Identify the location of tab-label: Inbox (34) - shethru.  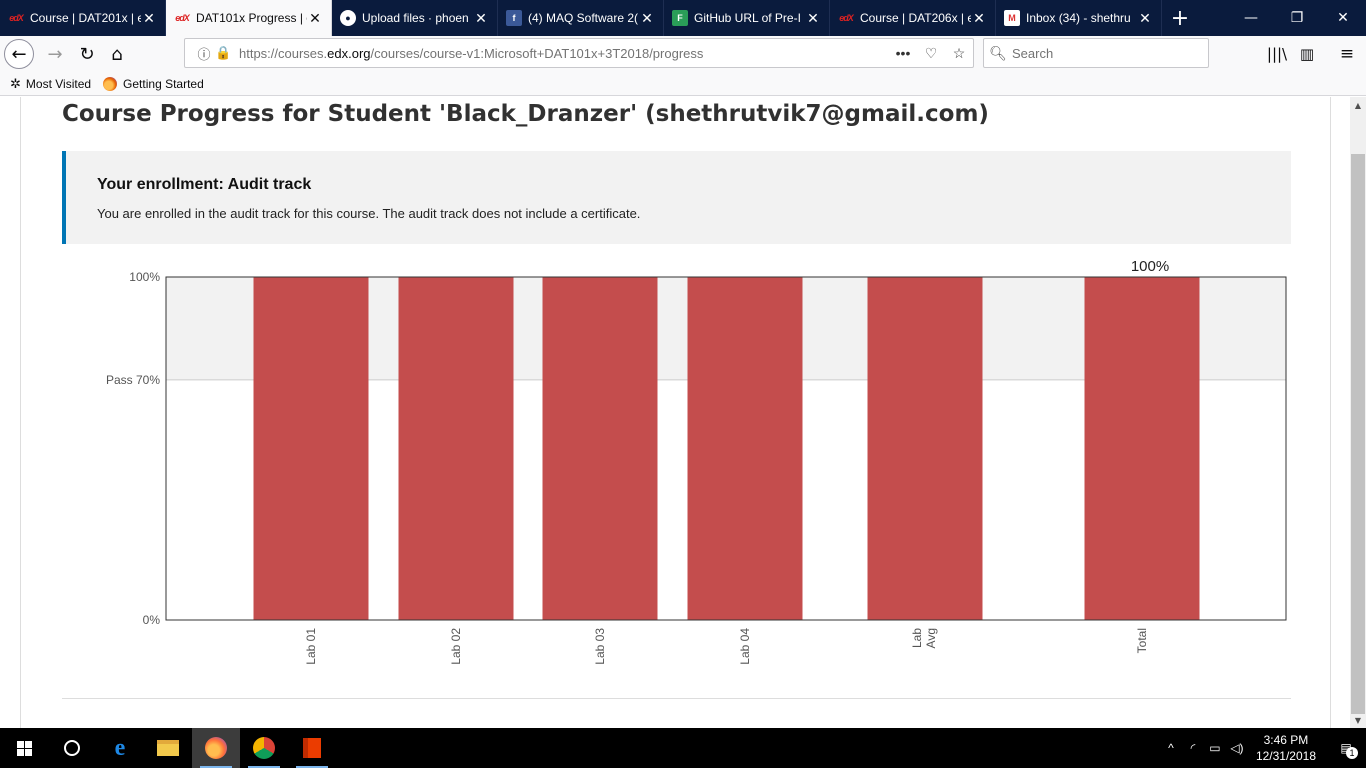
(1078, 18).